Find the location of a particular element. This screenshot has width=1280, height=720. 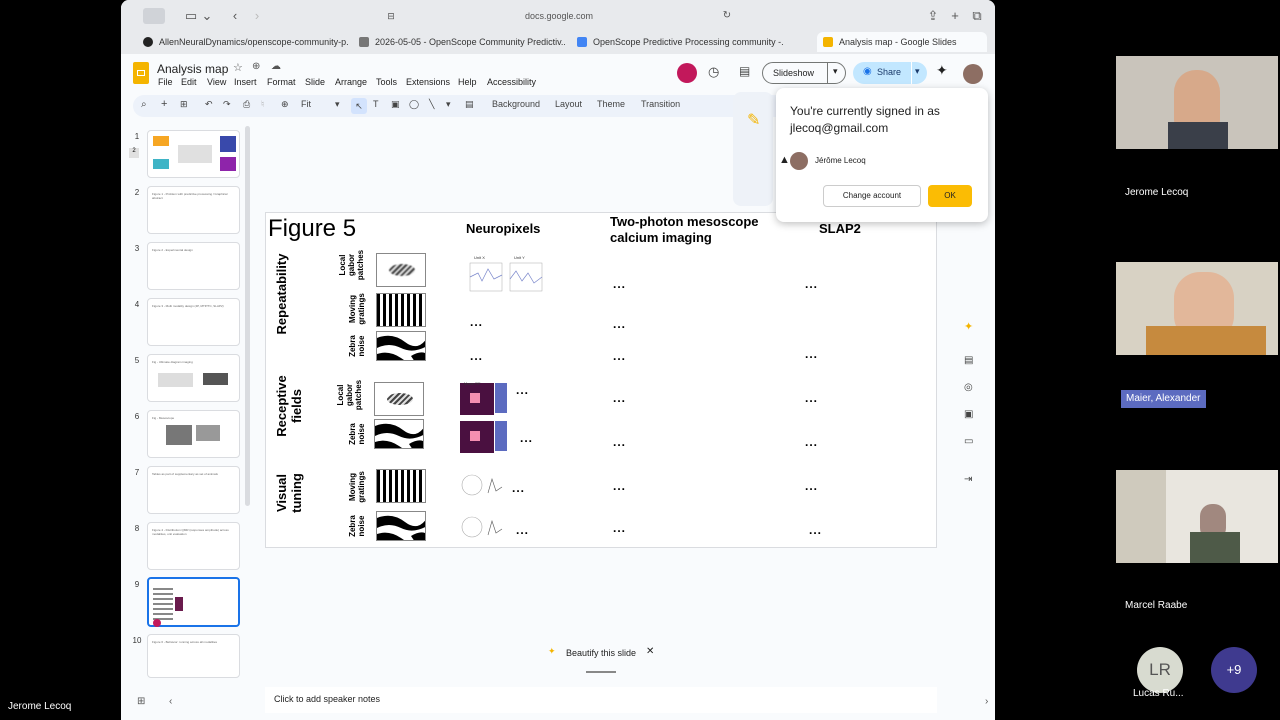

trace-plot is located at coordinates (506, 277).